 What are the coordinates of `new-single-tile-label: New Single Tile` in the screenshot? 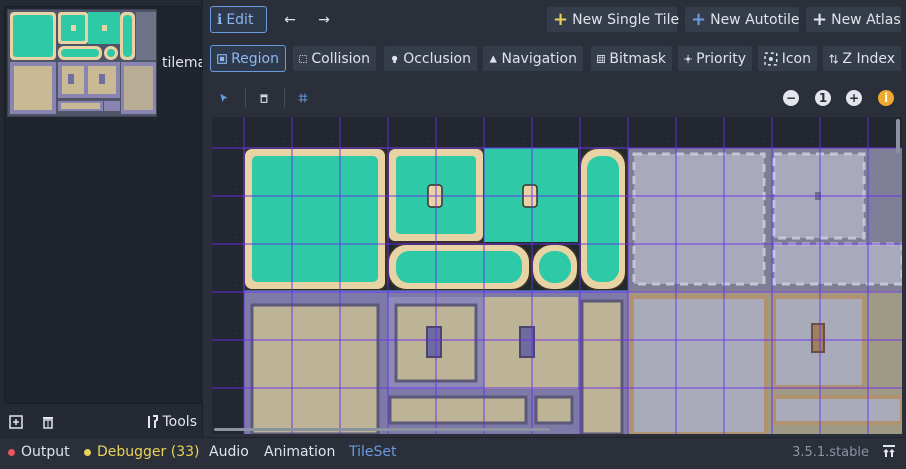 It's located at (626, 19).